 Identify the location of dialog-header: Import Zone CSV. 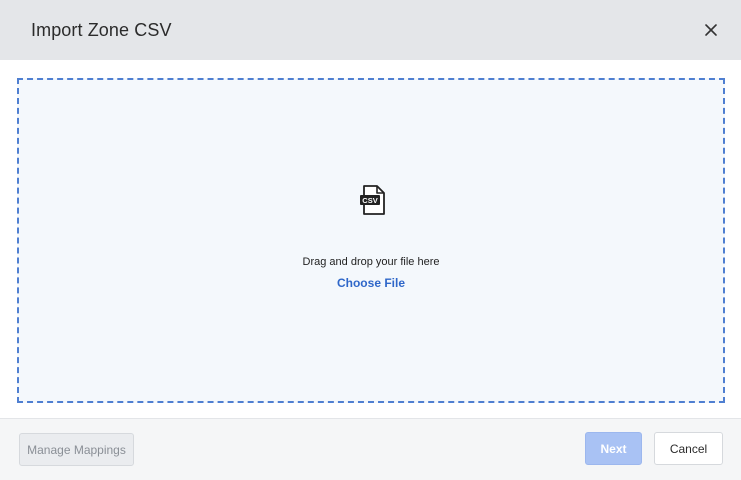
(370, 30).